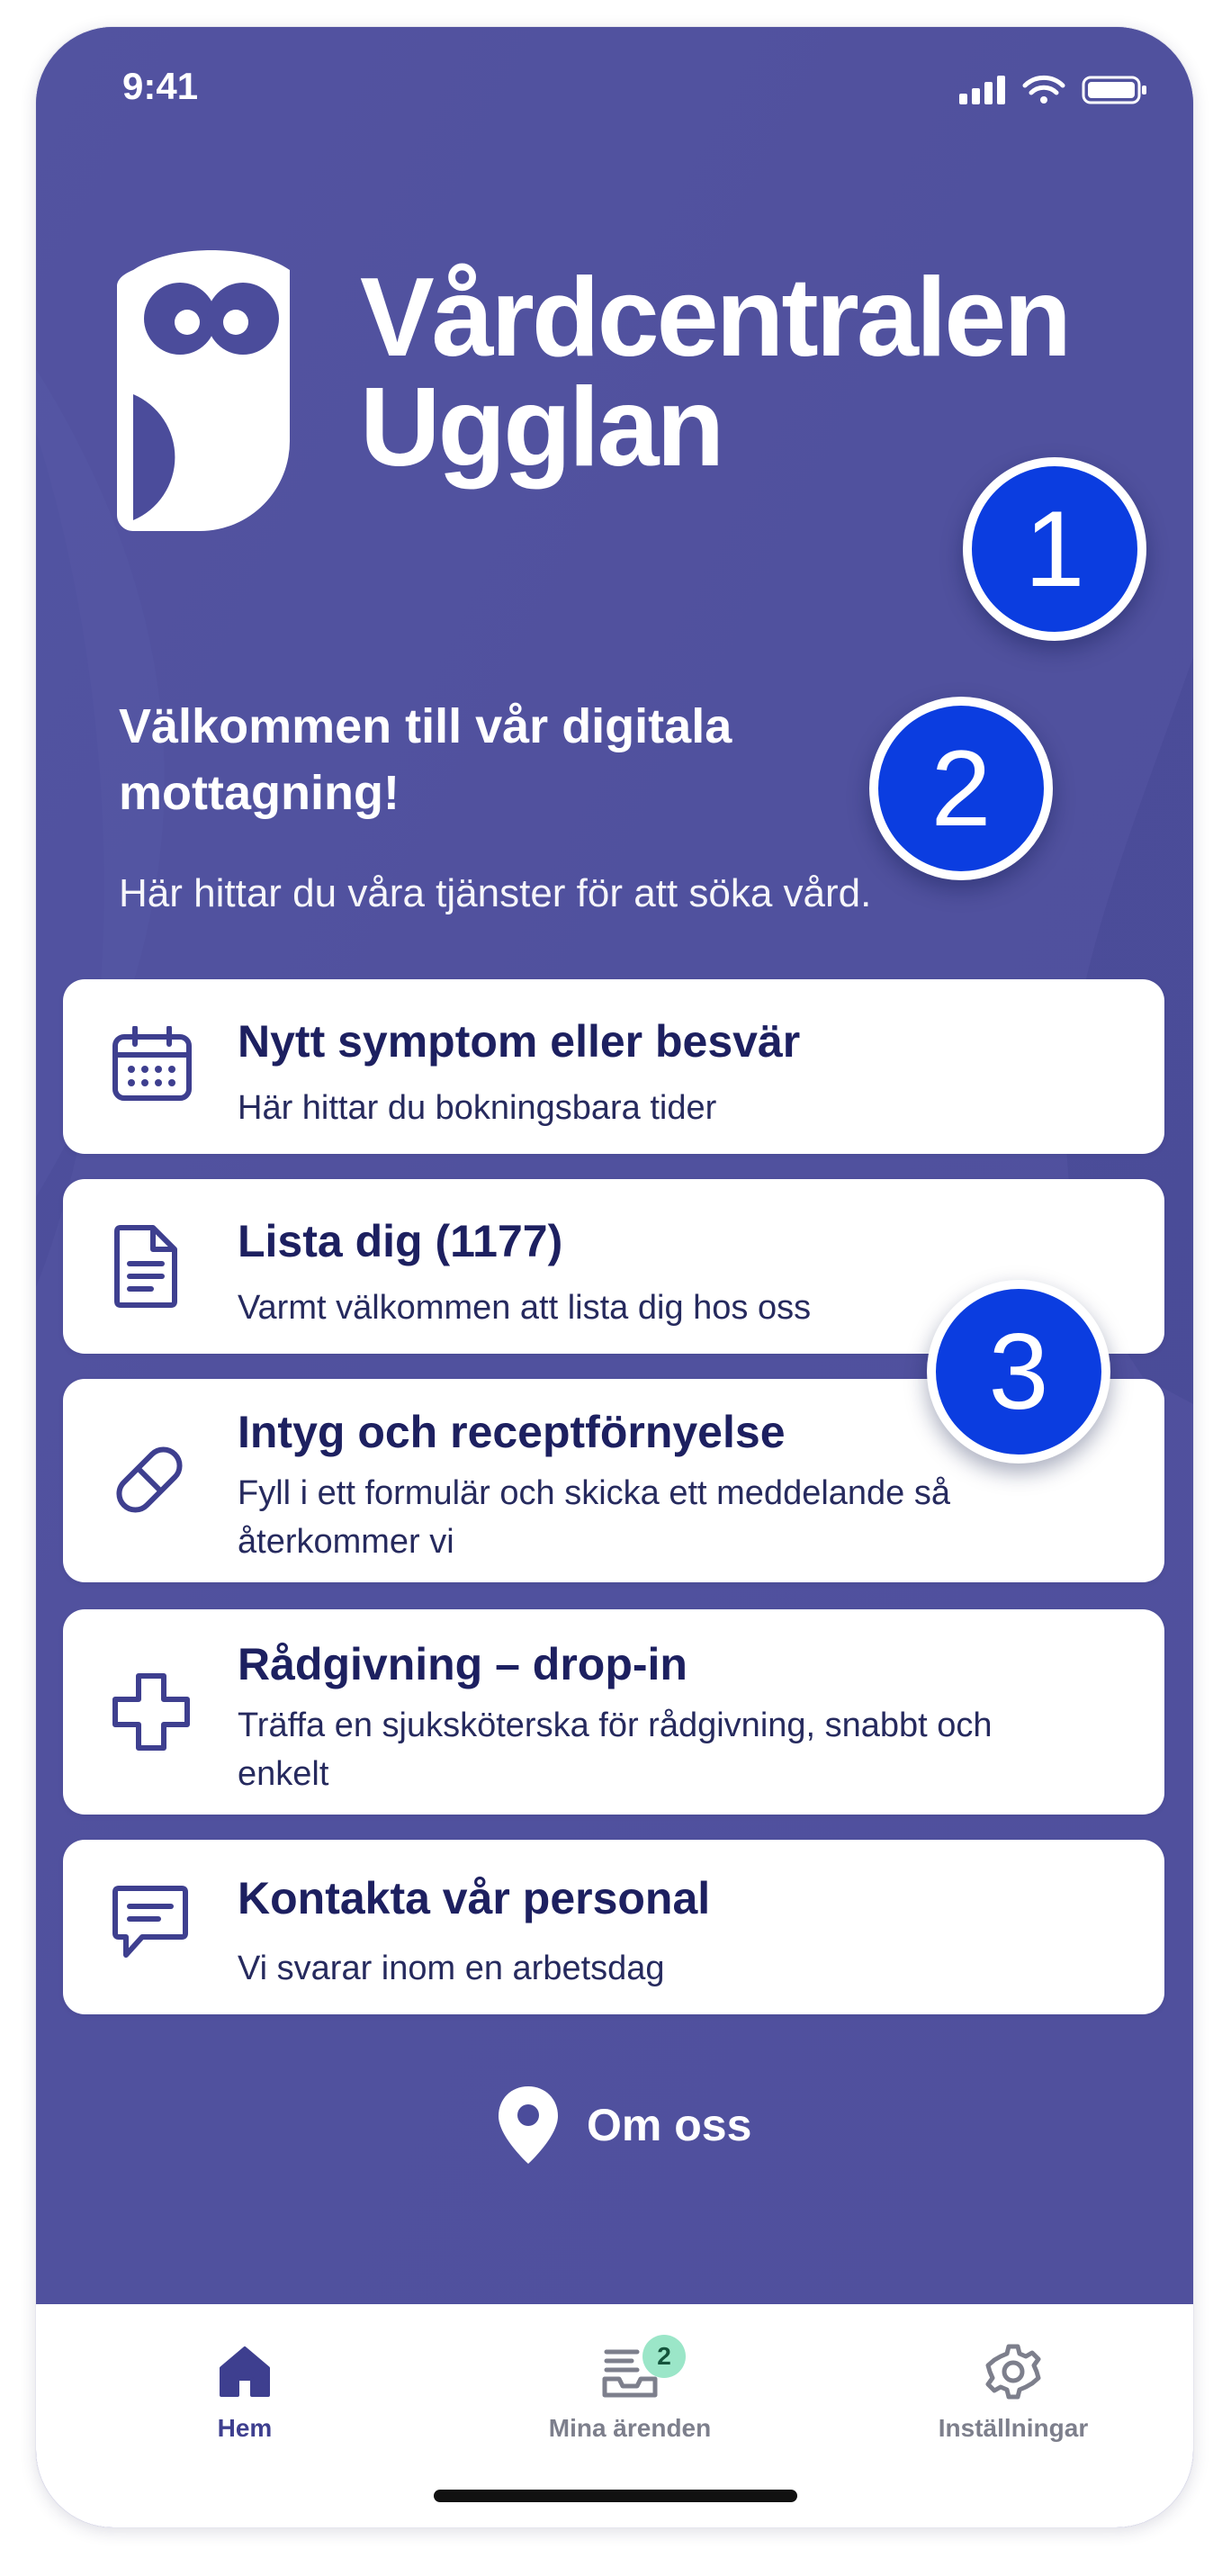  Describe the element at coordinates (477, 1108) in the screenshot. I see `card-description: Här hittar du bokningsbara tider` at that location.